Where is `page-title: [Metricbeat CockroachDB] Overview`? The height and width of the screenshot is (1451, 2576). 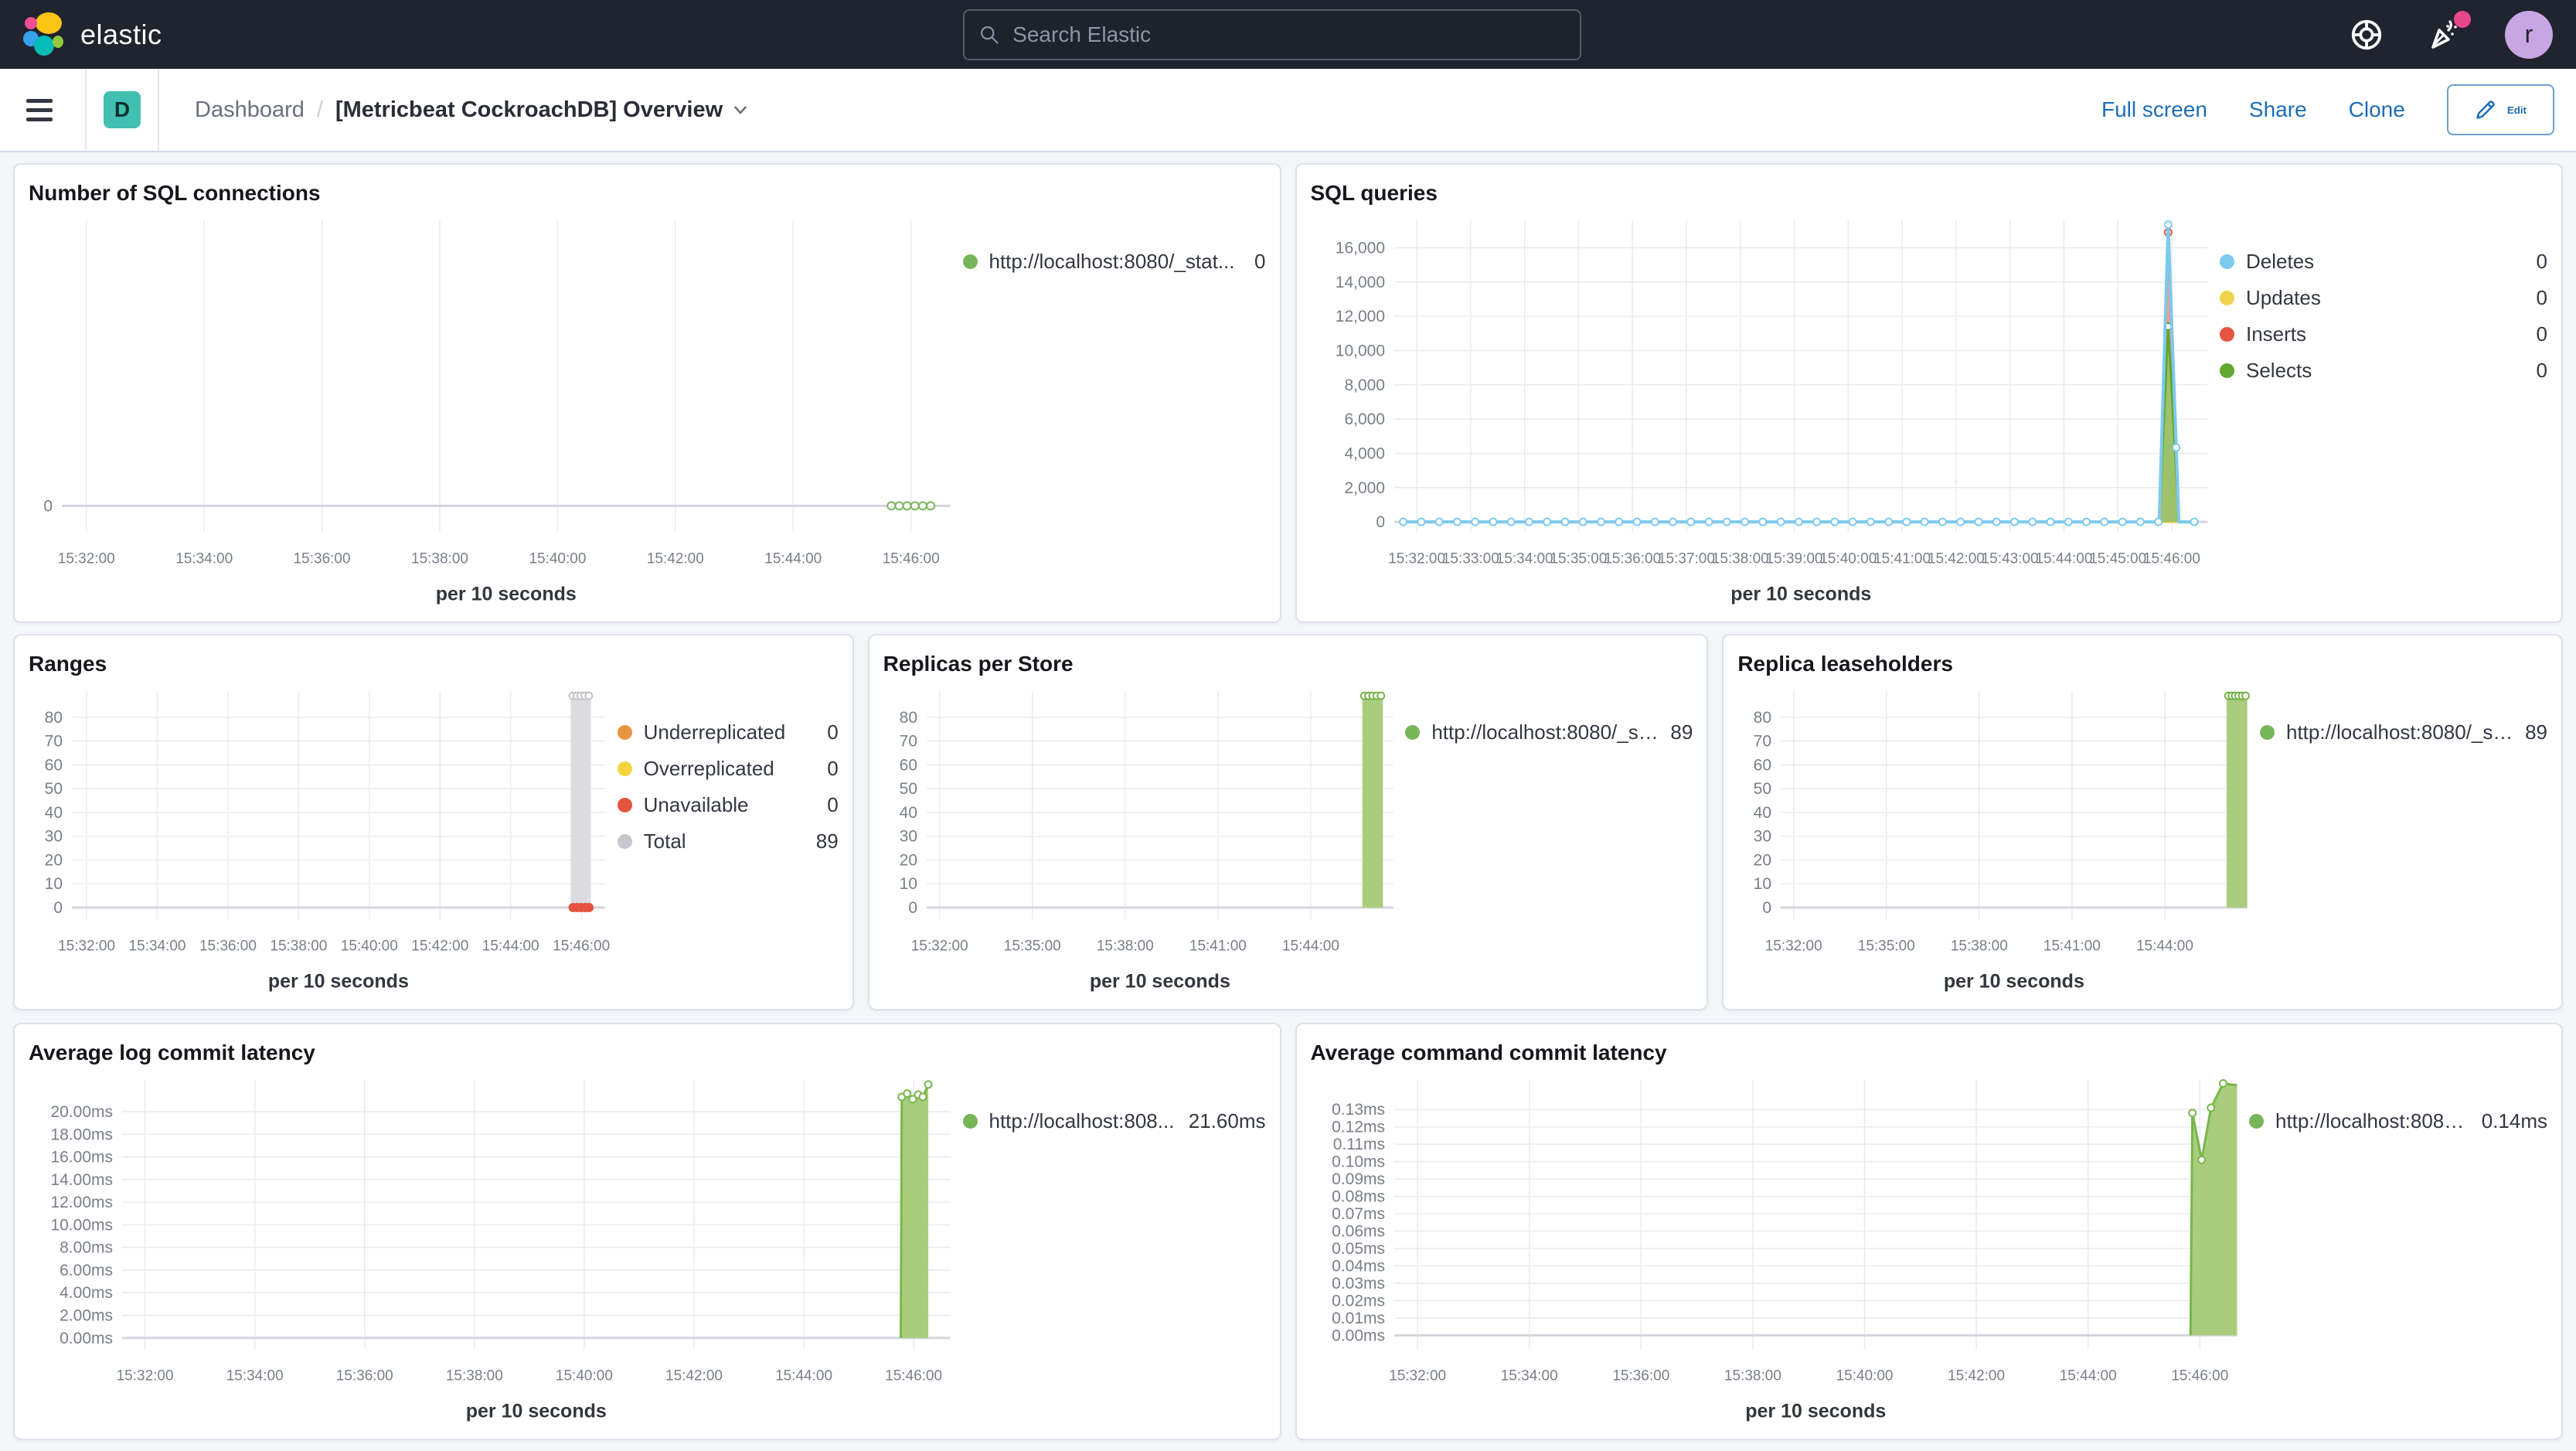 page-title: [Metricbeat CockroachDB] Overview is located at coordinates (542, 110).